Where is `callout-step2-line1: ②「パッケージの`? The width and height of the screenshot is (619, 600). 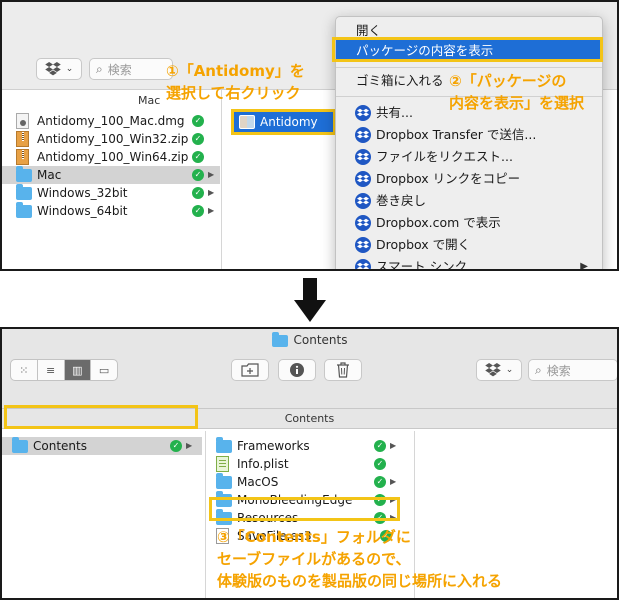 callout-step2-line1: ②「パッケージの is located at coordinates (508, 81).